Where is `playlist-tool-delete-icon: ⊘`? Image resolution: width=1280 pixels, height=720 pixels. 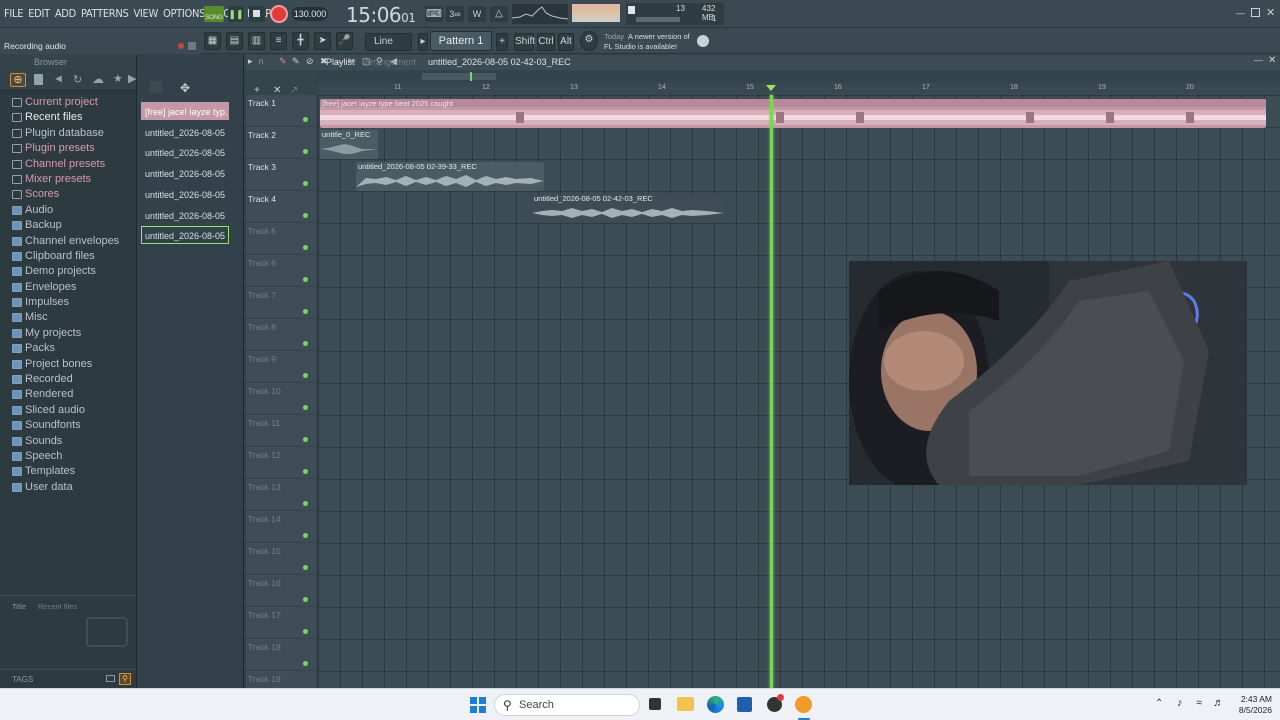 playlist-tool-delete-icon: ⊘ is located at coordinates (310, 61).